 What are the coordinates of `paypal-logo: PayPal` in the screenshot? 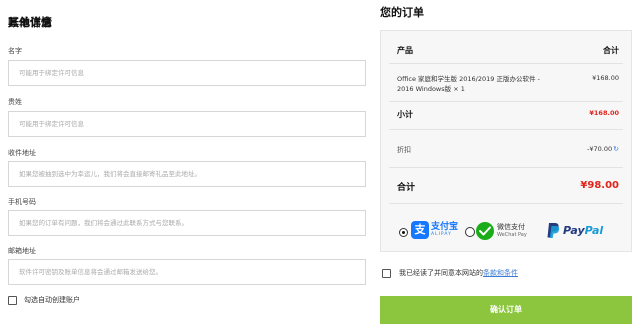 It's located at (574, 230).